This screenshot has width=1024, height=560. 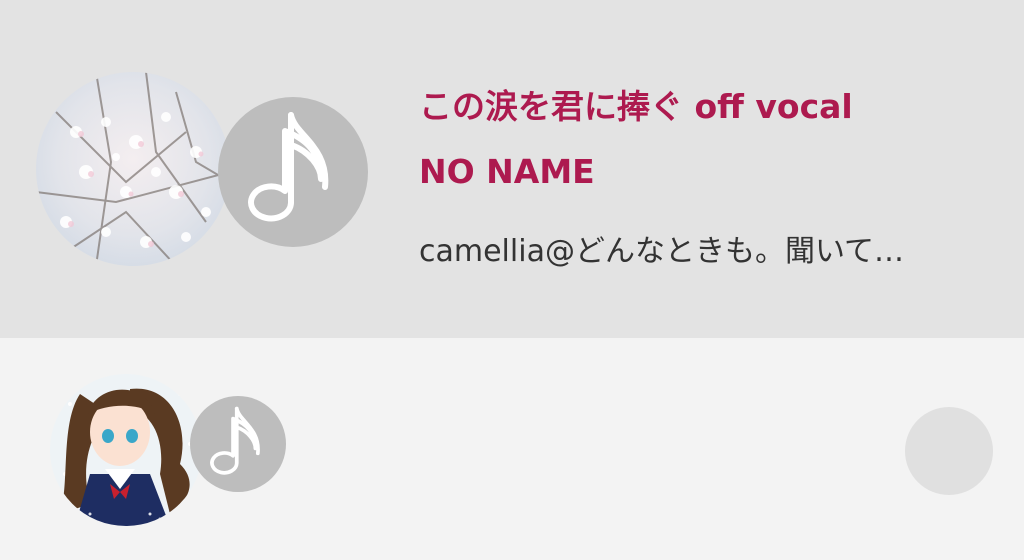 What do you see at coordinates (949, 451) in the screenshot?
I see `loading-indicator` at bounding box center [949, 451].